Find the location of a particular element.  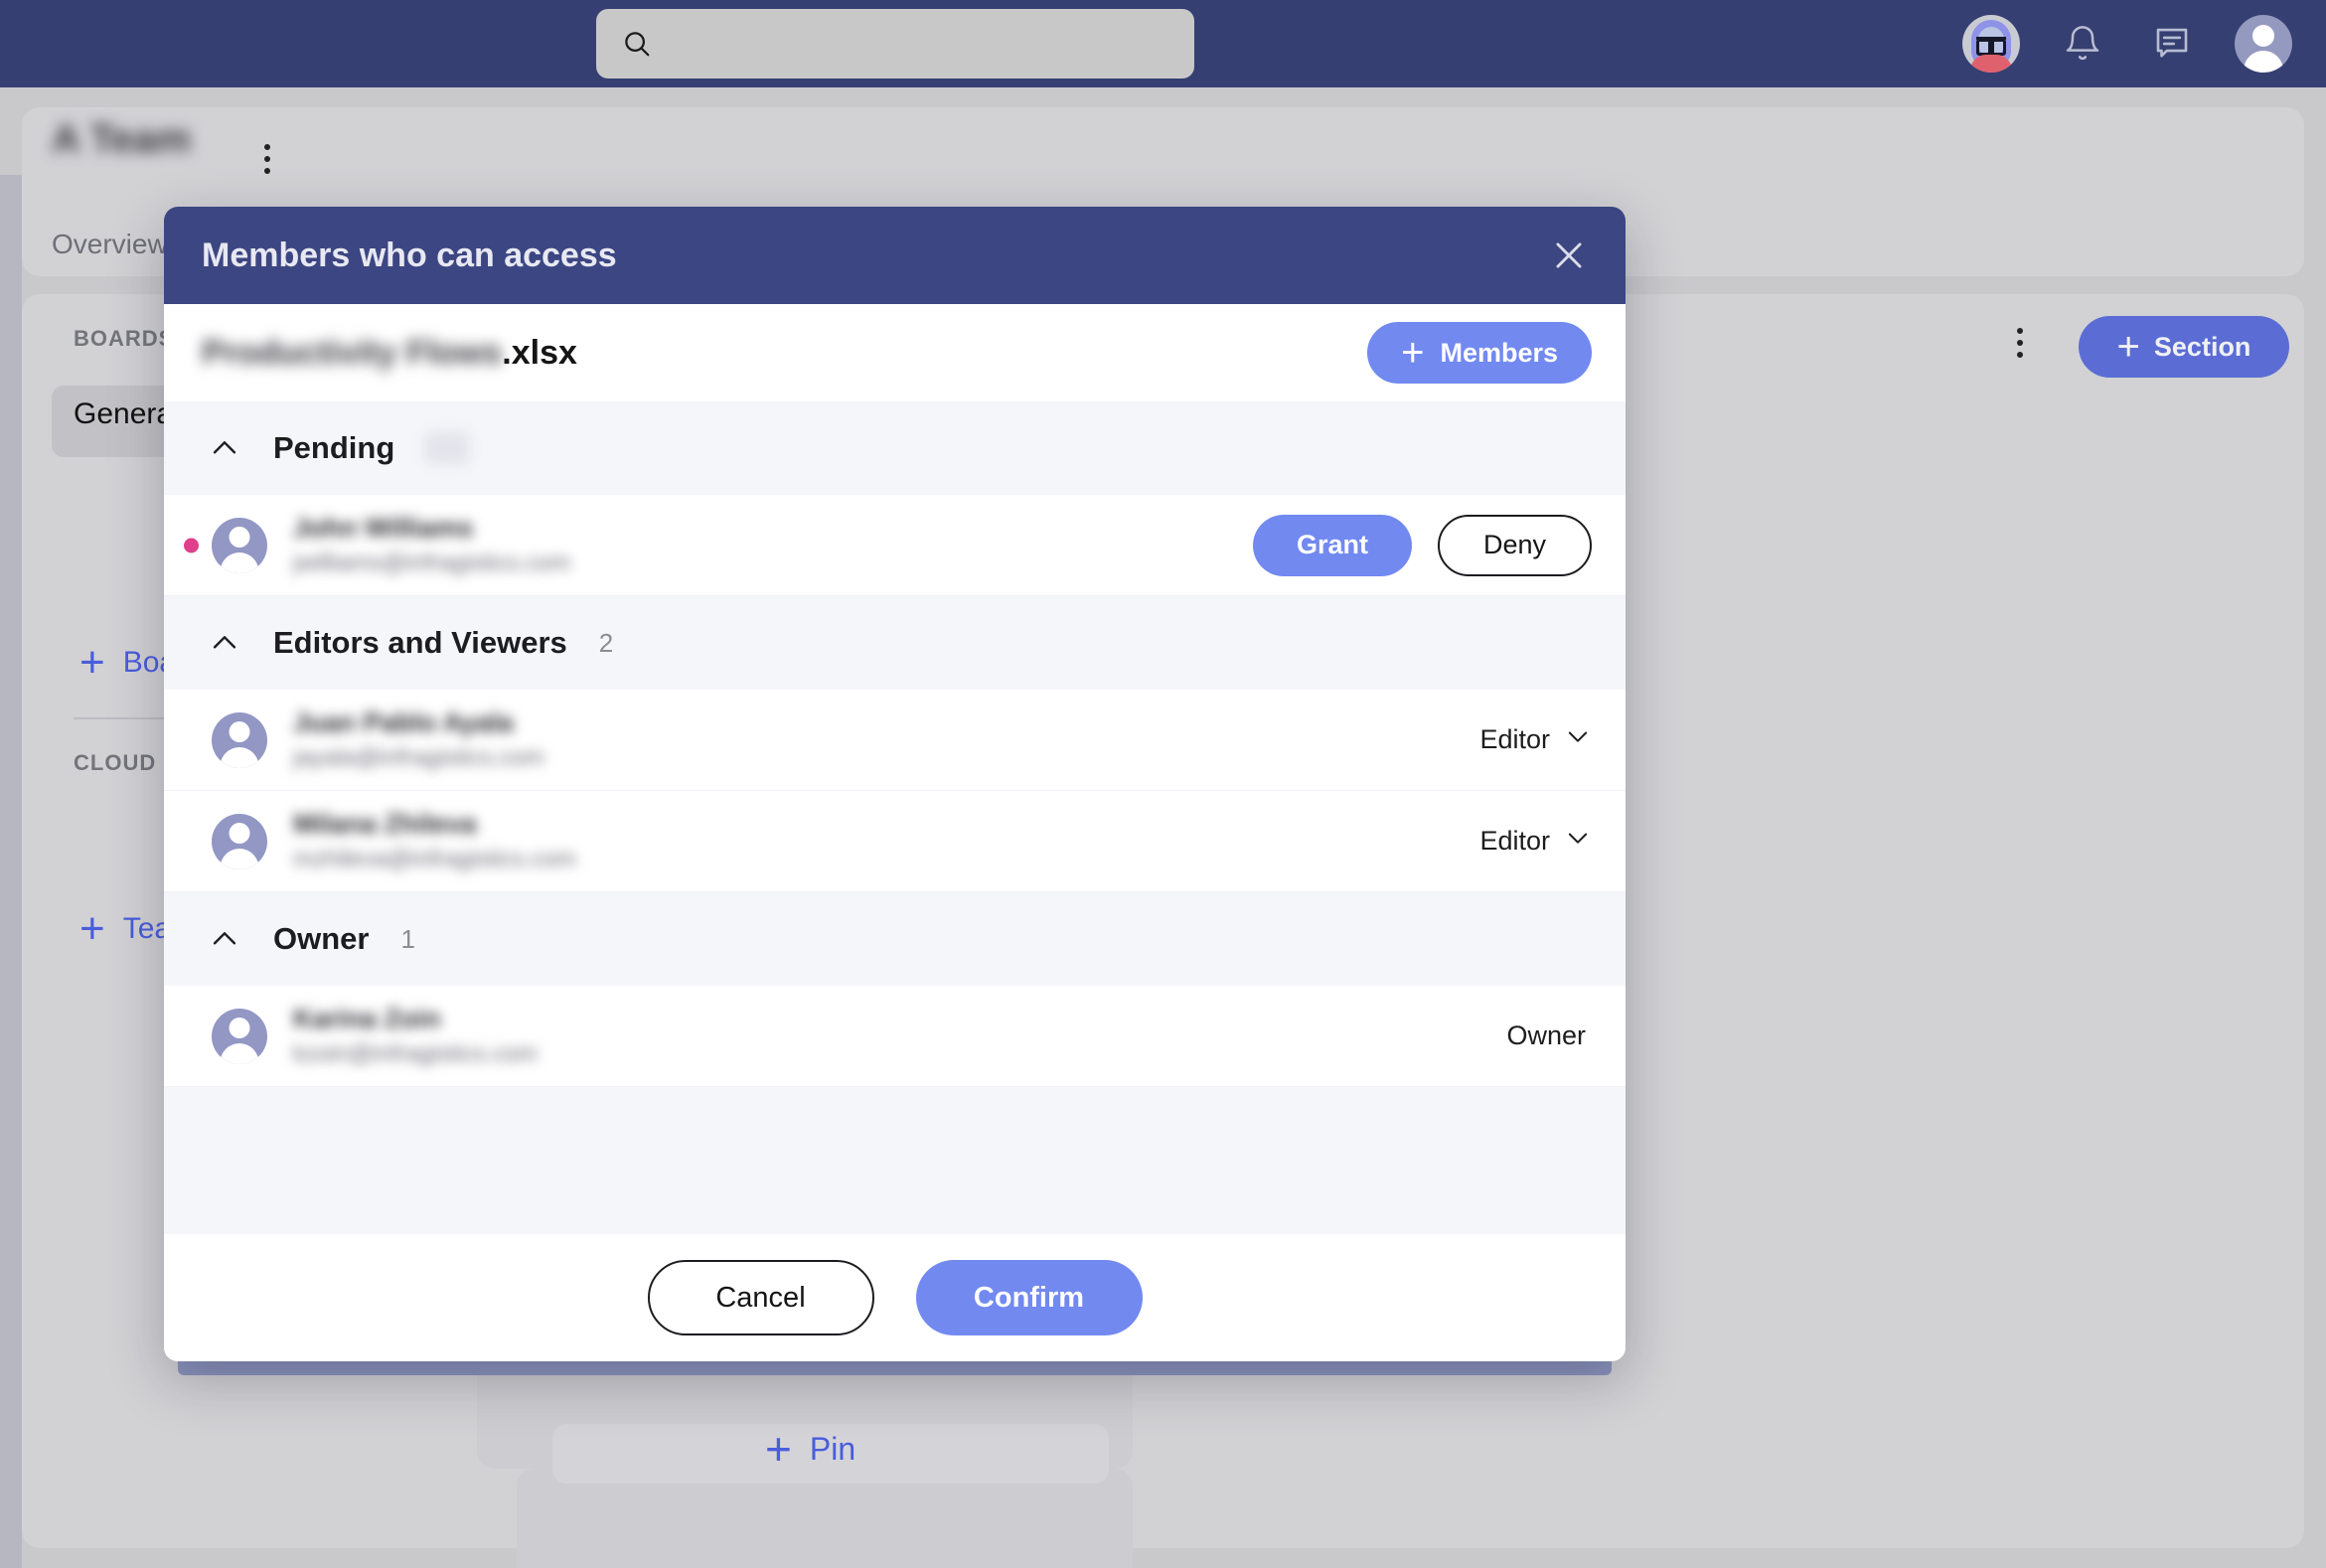

add-members-label: Members is located at coordinates (1499, 353).